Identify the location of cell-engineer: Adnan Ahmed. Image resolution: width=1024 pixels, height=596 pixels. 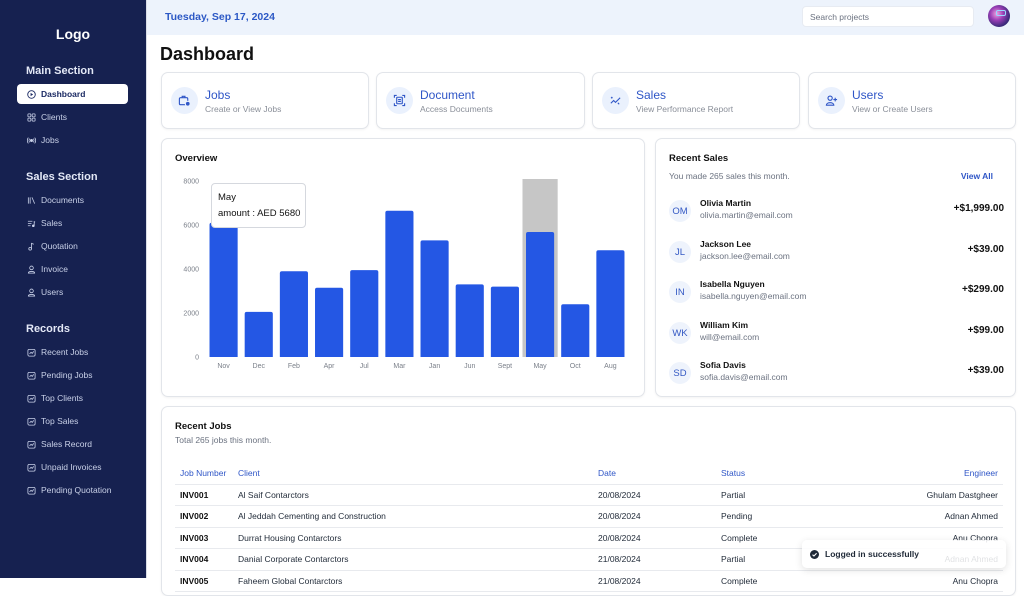
(929, 516).